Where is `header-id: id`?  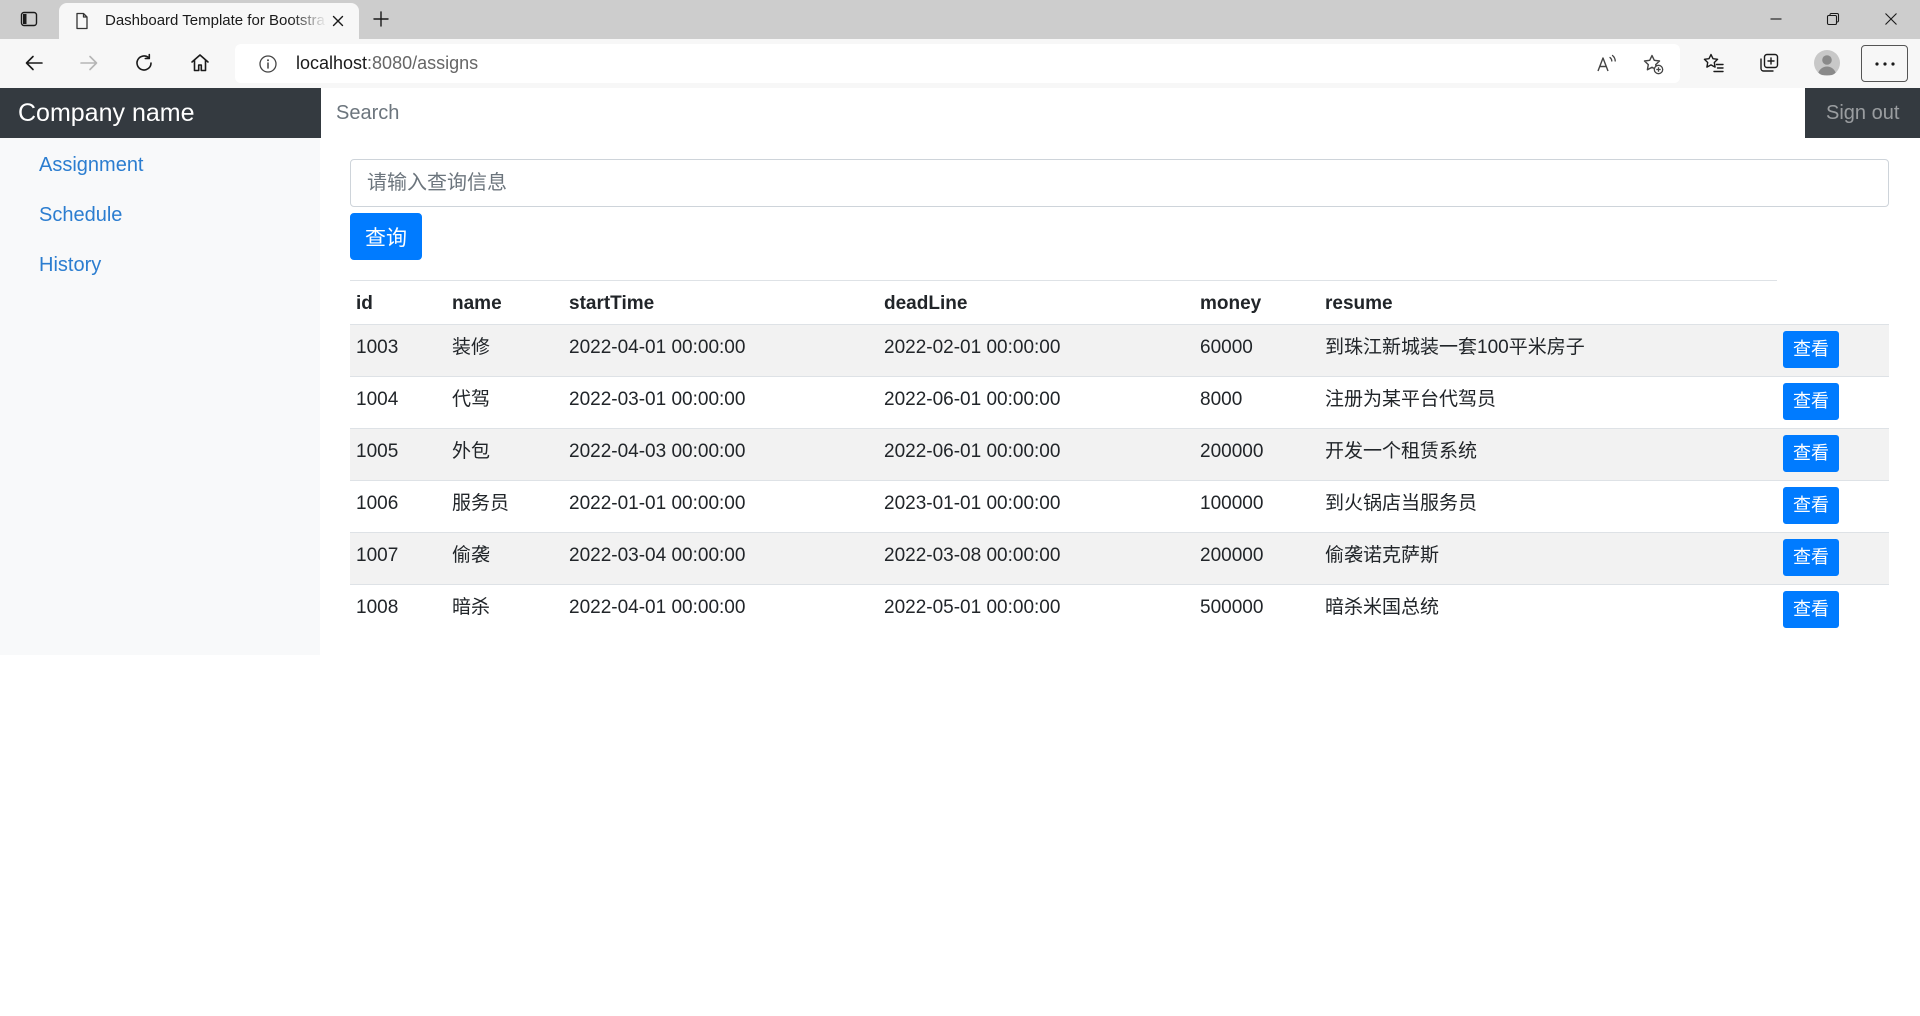 header-id: id is located at coordinates (398, 302).